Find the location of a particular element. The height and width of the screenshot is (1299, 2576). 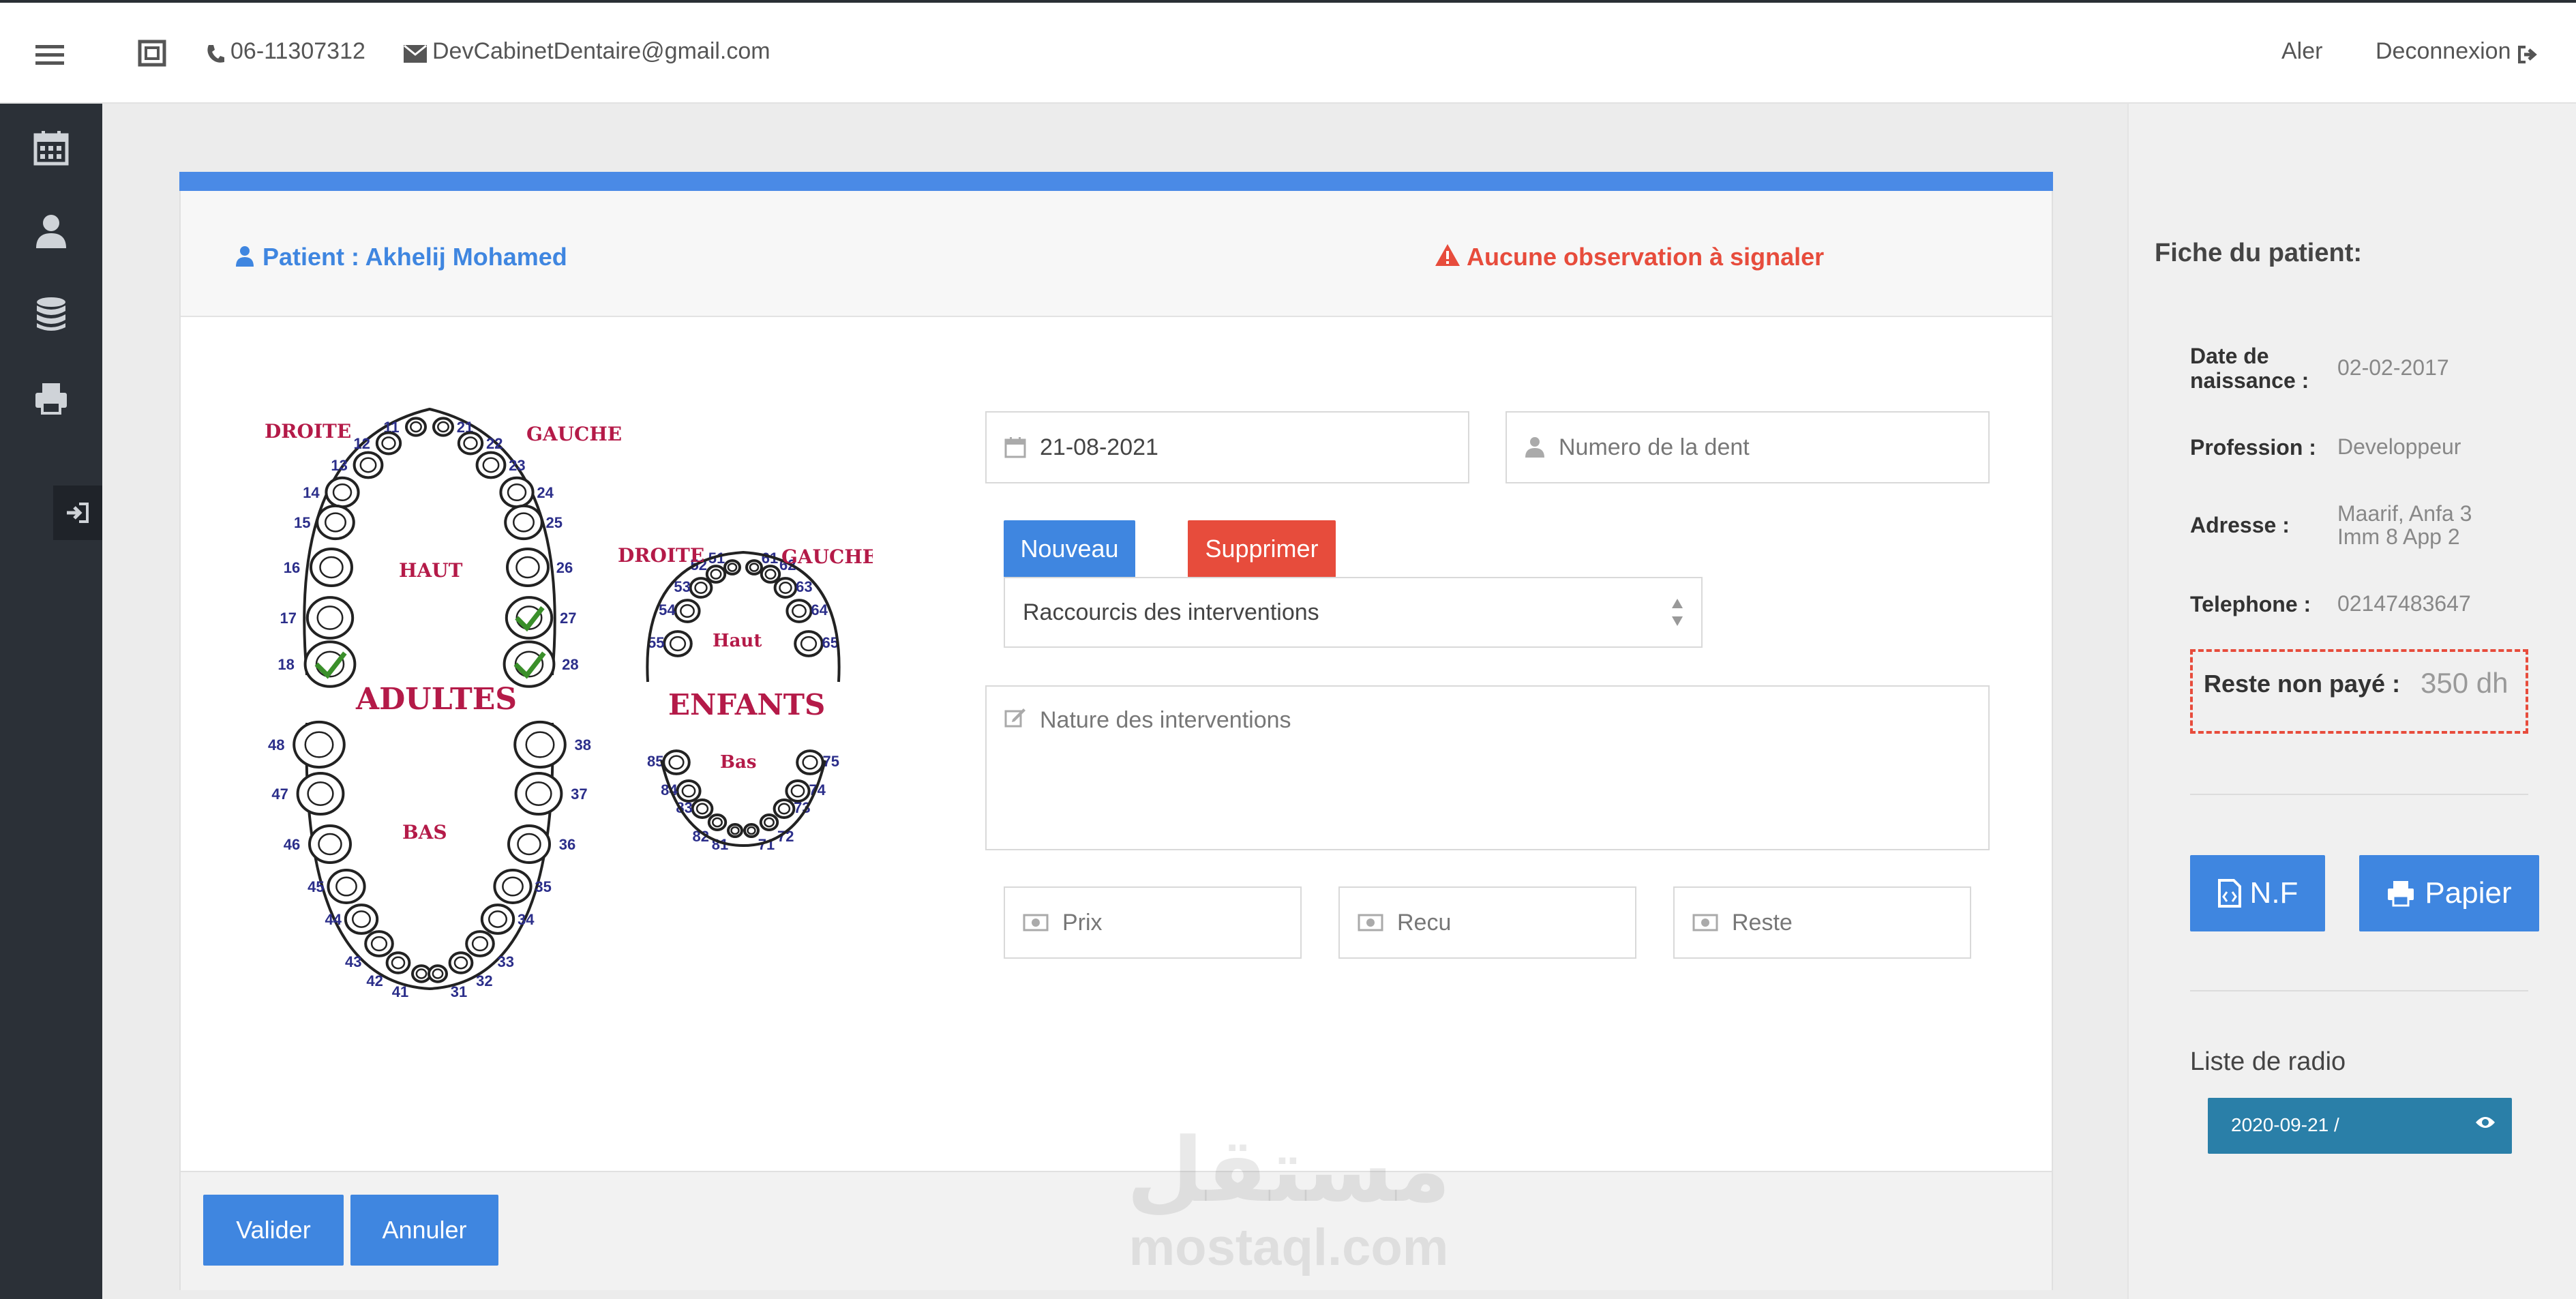

tooth-number: 23 is located at coordinates (517, 466).